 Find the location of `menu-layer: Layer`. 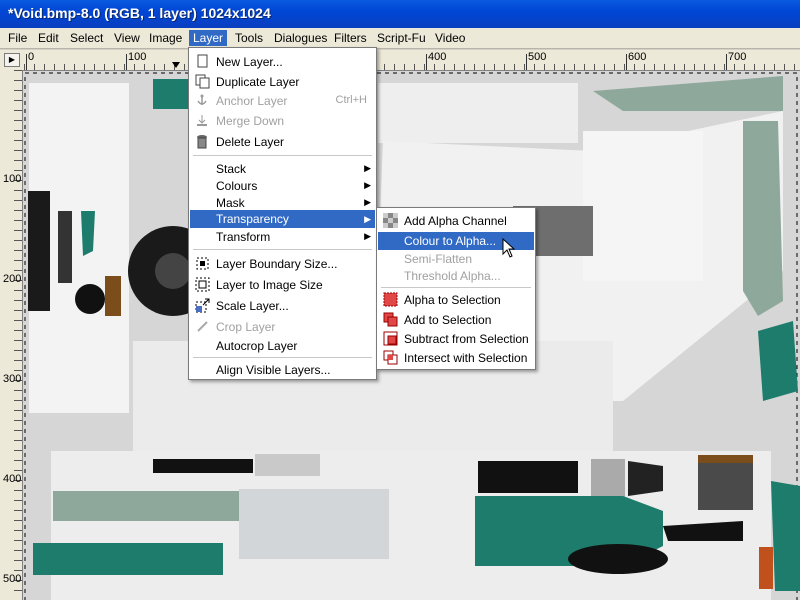

menu-layer: Layer is located at coordinates (208, 38).